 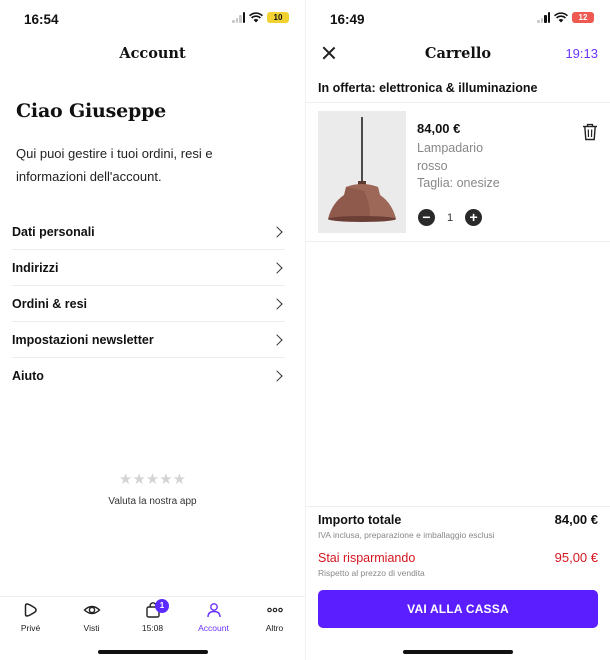 I want to click on menu-item-addresses: Indirizzi, so click(x=148, y=268).